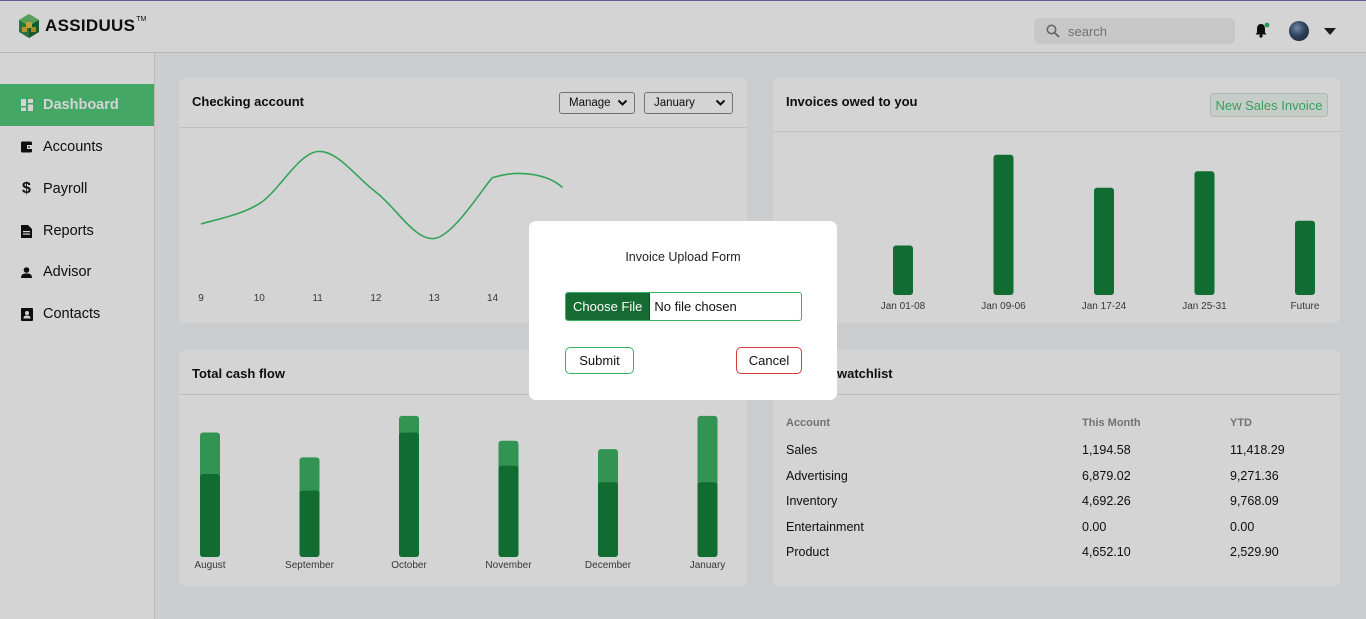 This screenshot has height=619, width=1366. What do you see at coordinates (608, 306) in the screenshot?
I see `choose-file-button: Choose File` at bounding box center [608, 306].